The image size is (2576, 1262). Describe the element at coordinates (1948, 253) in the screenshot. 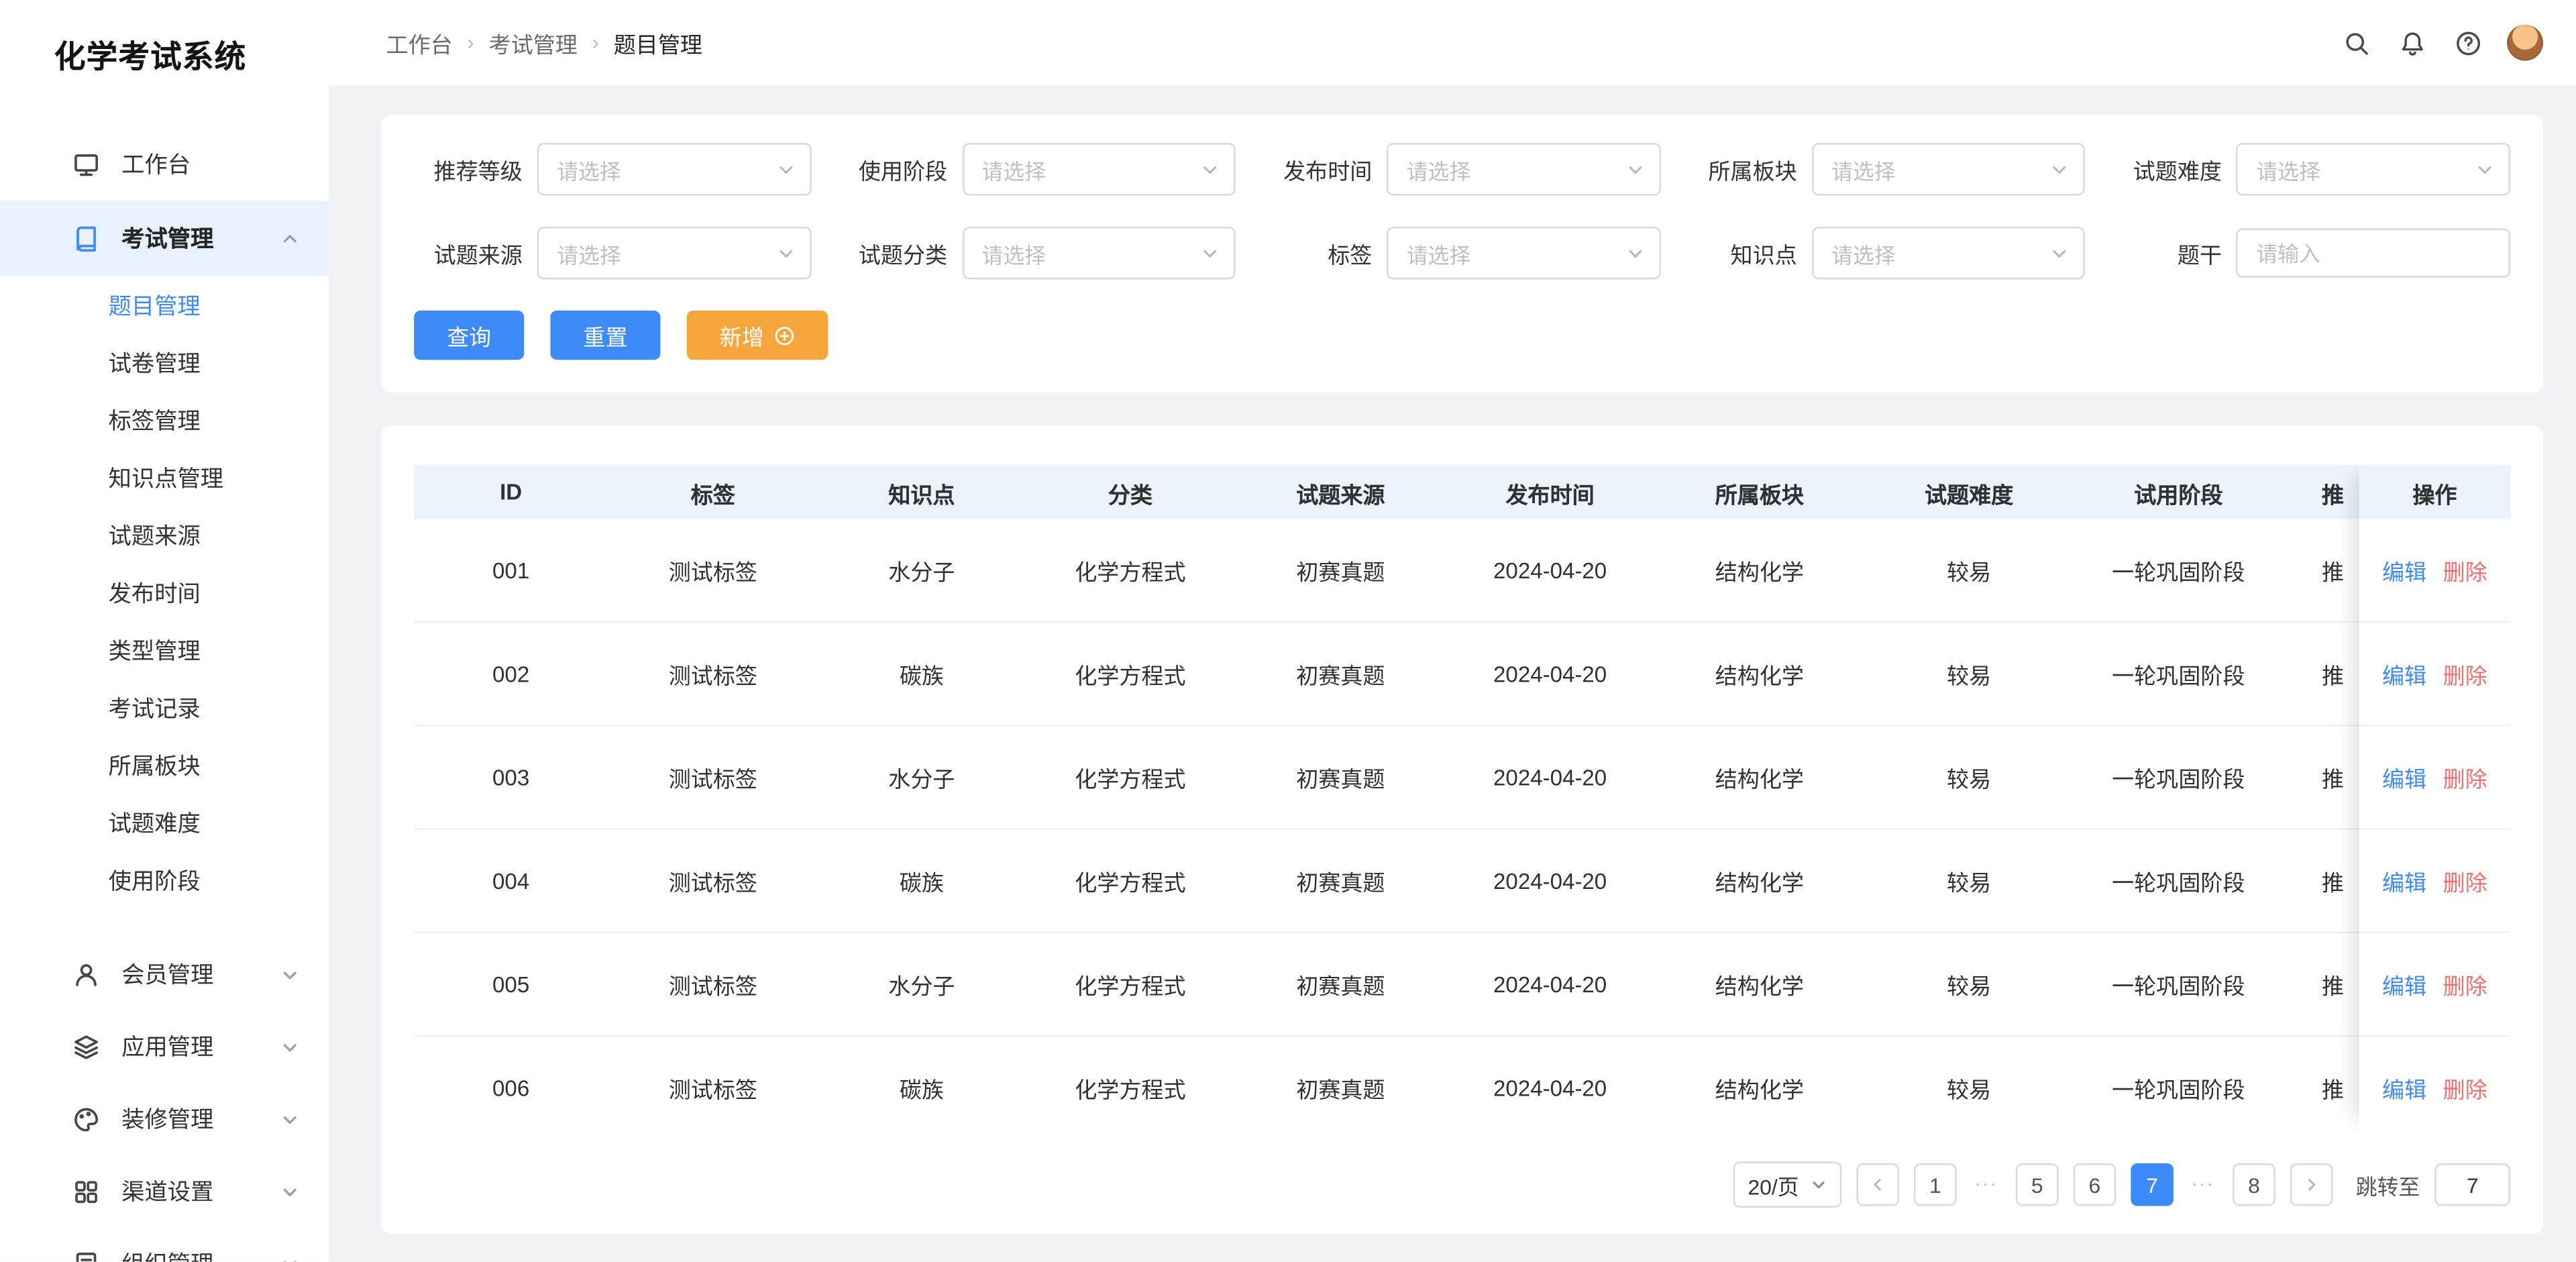

I see `filter-select-8: 请选择` at that location.